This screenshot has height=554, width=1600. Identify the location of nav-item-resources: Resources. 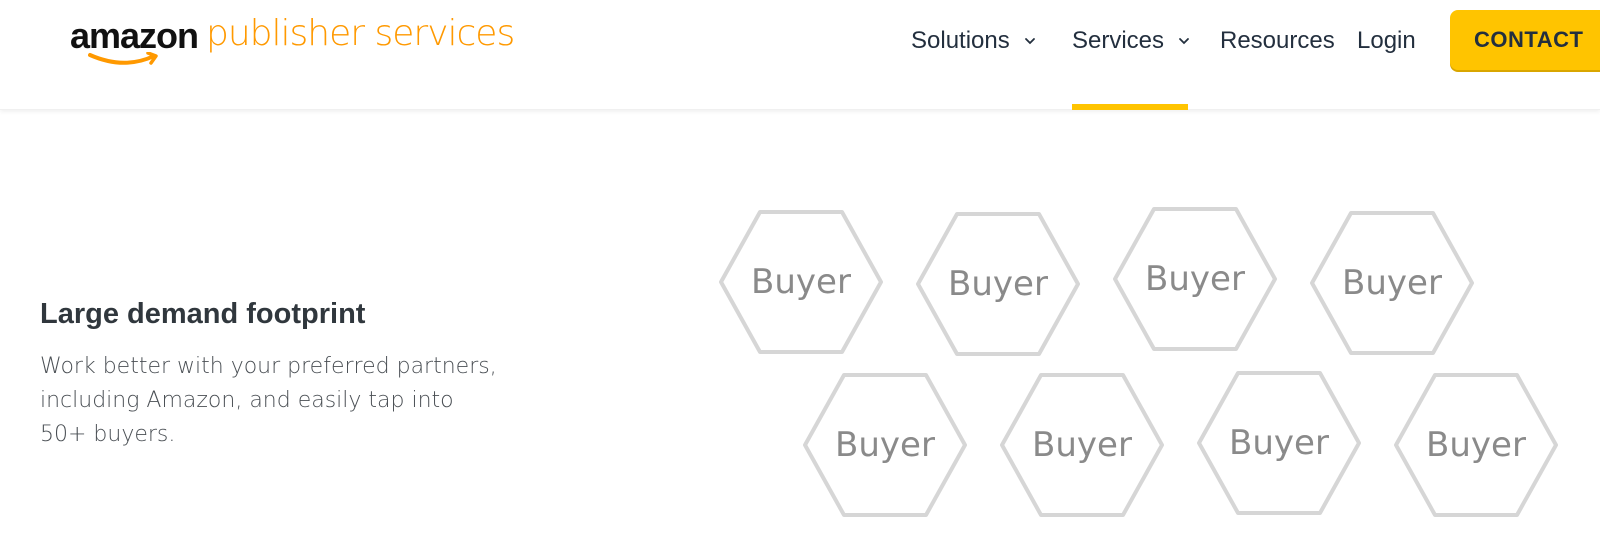
(1277, 41).